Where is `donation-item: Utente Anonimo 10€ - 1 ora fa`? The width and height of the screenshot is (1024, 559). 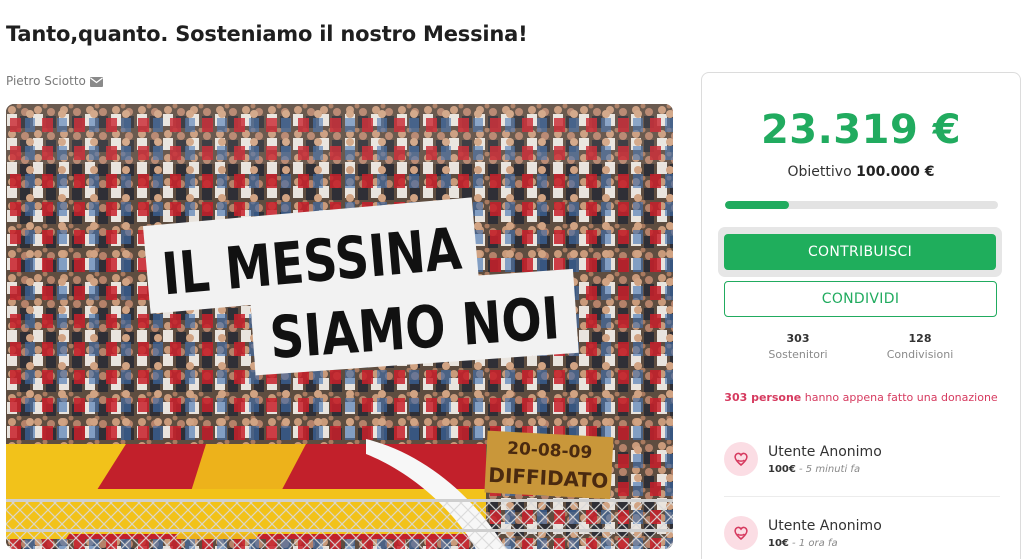 donation-item: Utente Anonimo 10€ - 1 ora fa is located at coordinates (862, 536).